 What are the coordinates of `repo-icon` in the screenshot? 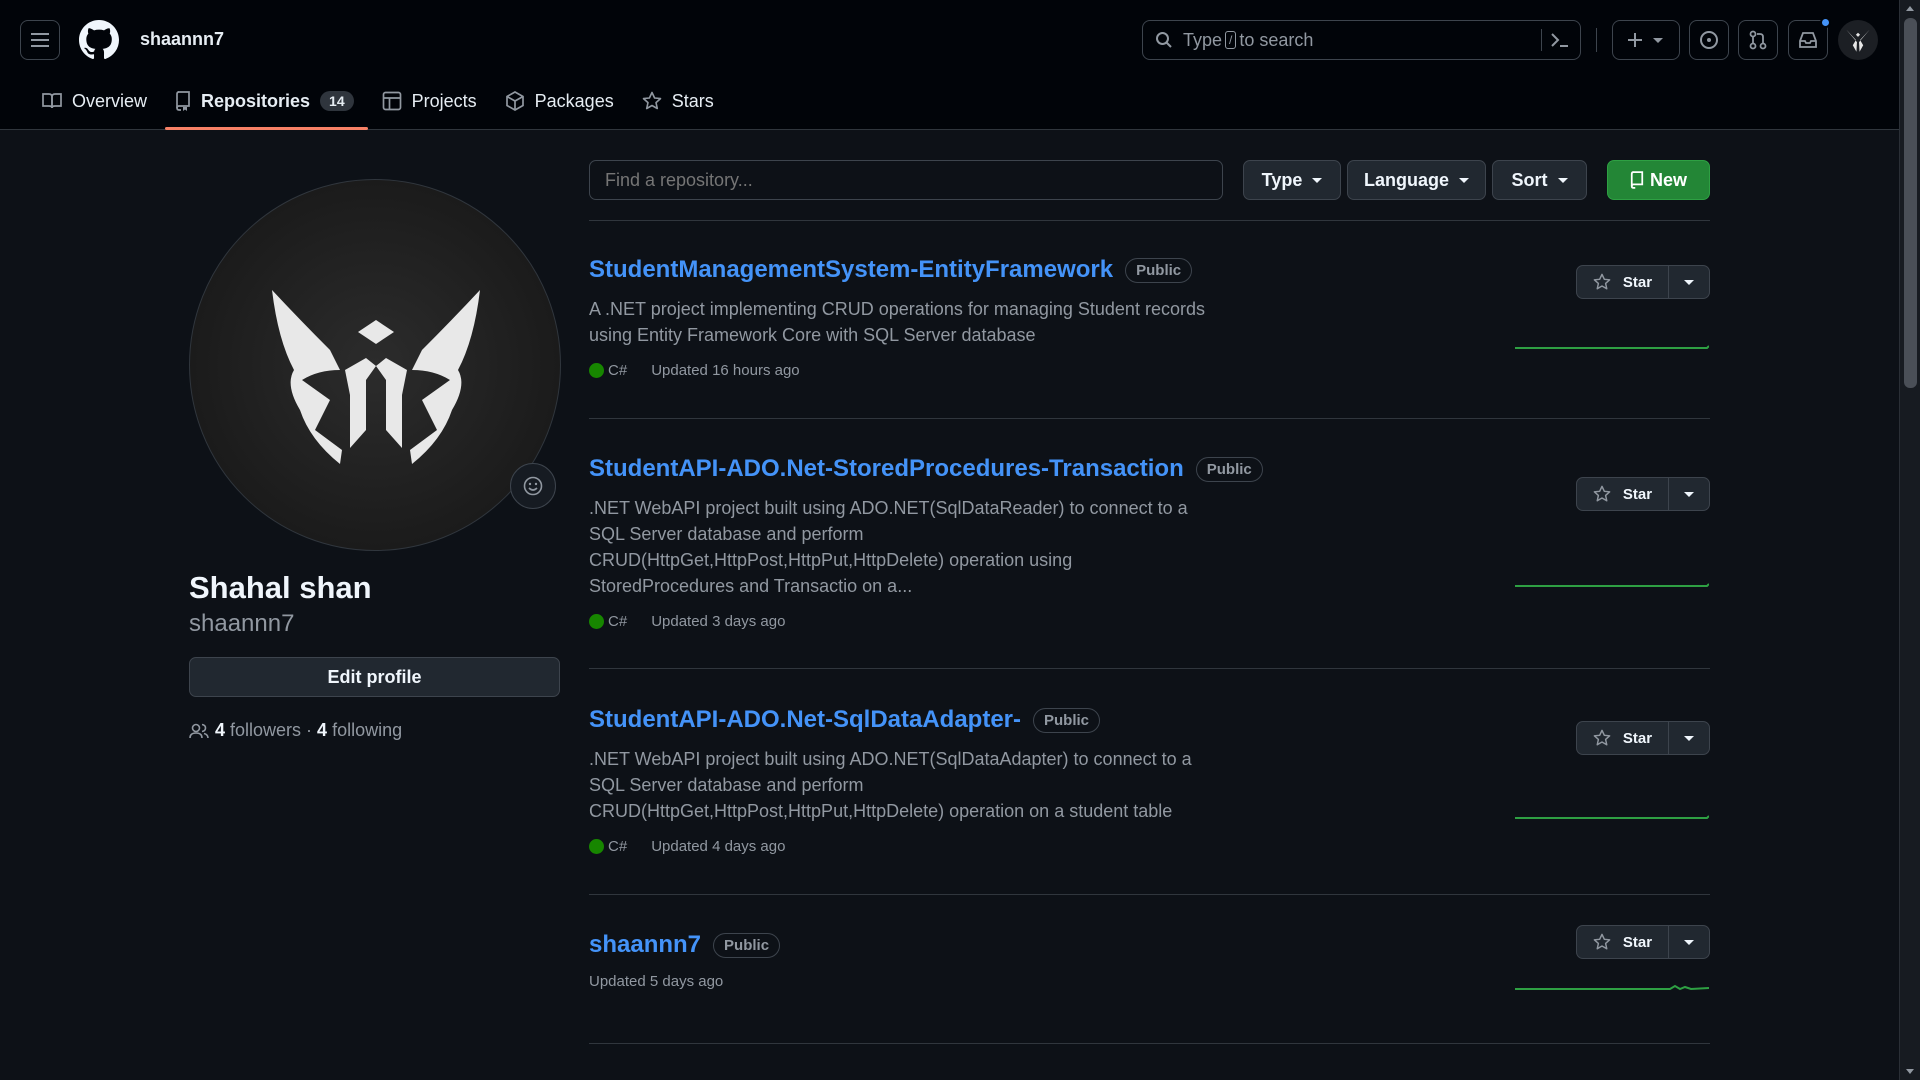 It's located at (1637, 180).